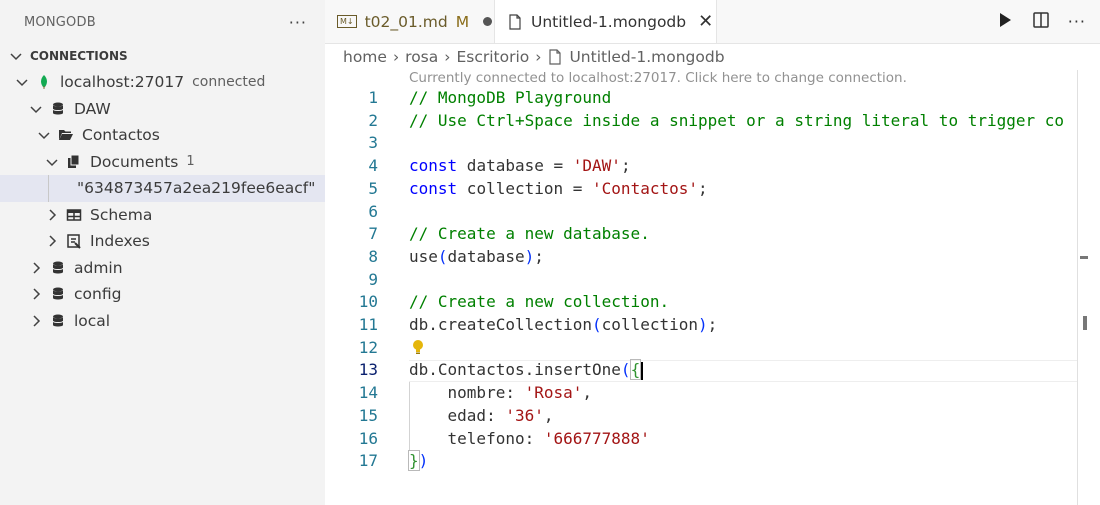  What do you see at coordinates (501, 393) in the screenshot?
I see `code-text: nombre: 'Rosa',` at bounding box center [501, 393].